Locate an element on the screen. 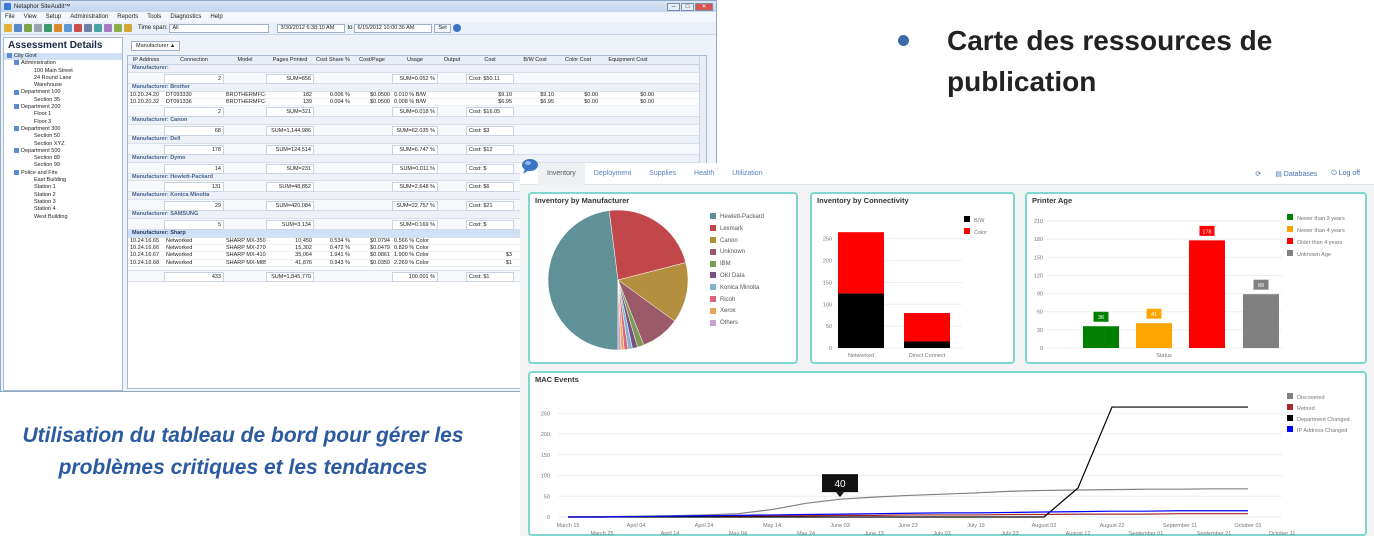 The width and height of the screenshot is (1374, 536). column-header: Cost is located at coordinates (490, 60).